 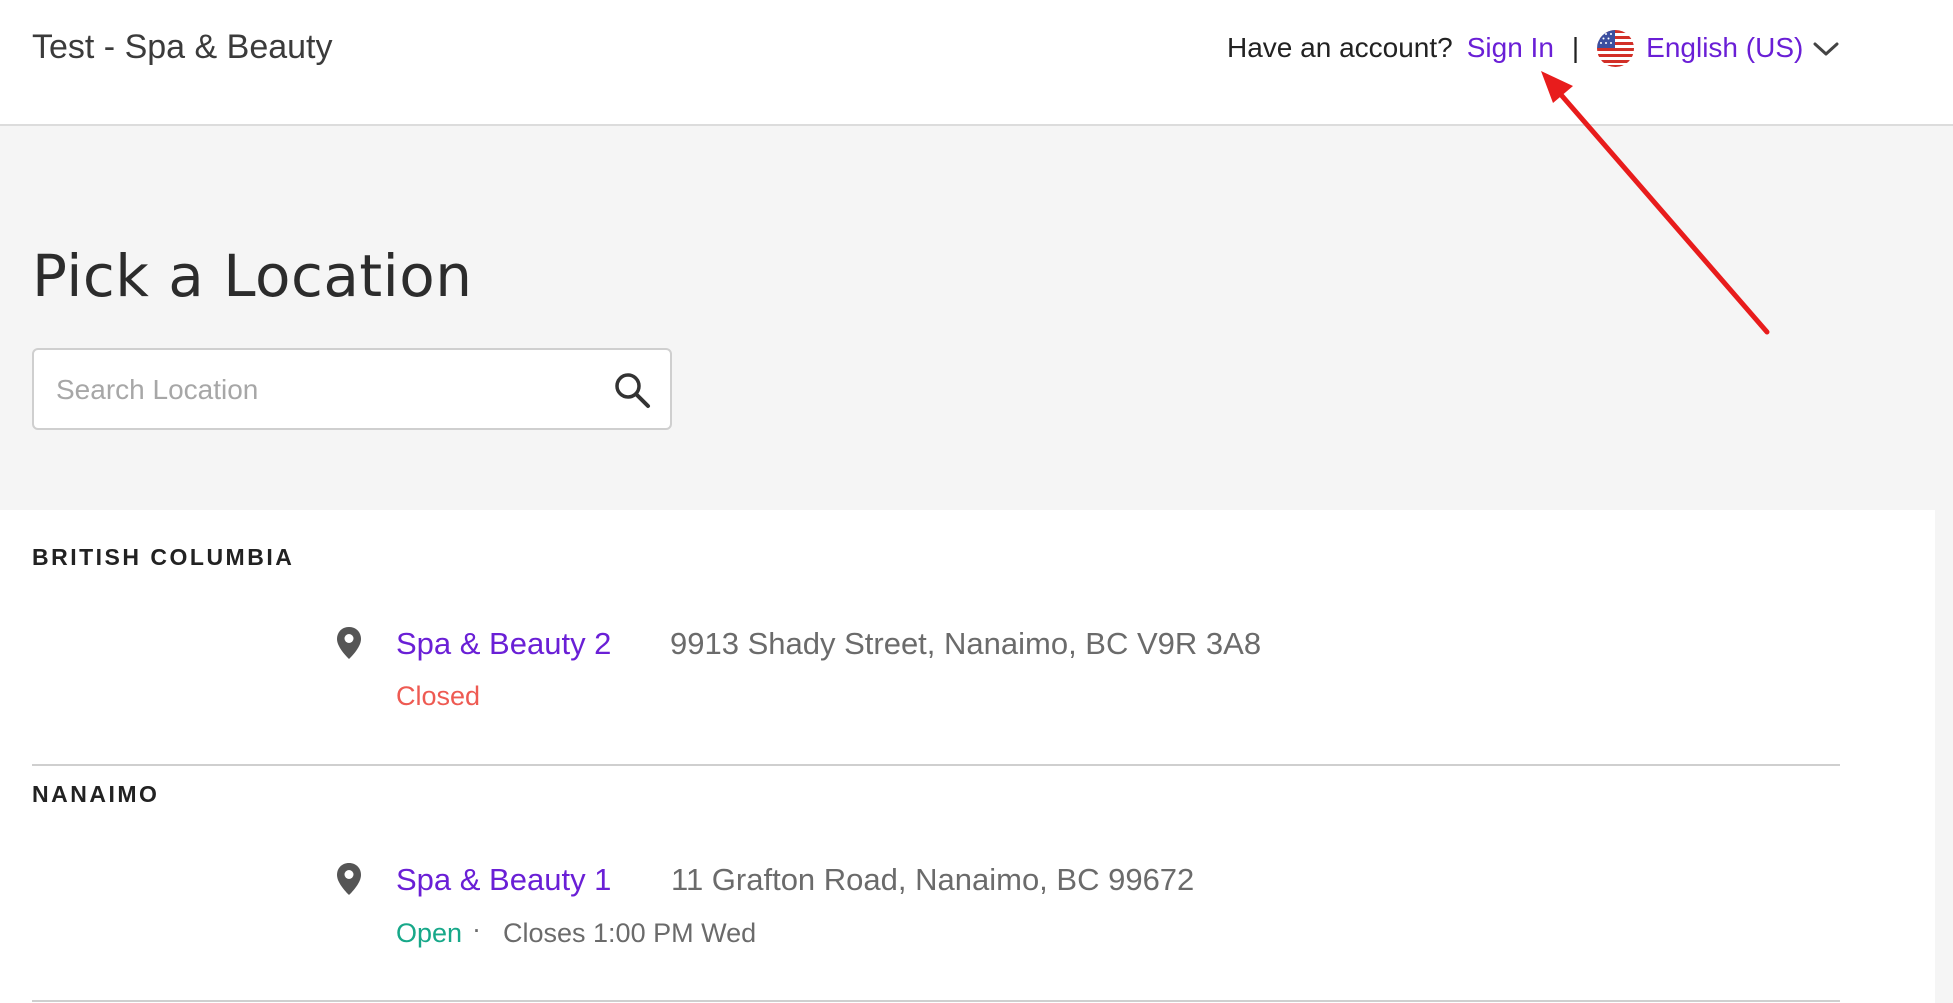 I want to click on account-area: Have an account? Sign In | English (US), so click(x=1533, y=48).